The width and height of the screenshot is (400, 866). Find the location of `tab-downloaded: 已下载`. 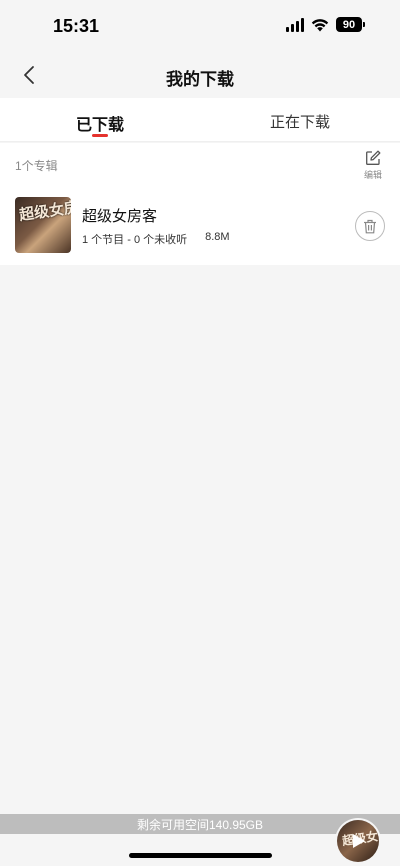

tab-downloaded: 已下载 is located at coordinates (100, 119).